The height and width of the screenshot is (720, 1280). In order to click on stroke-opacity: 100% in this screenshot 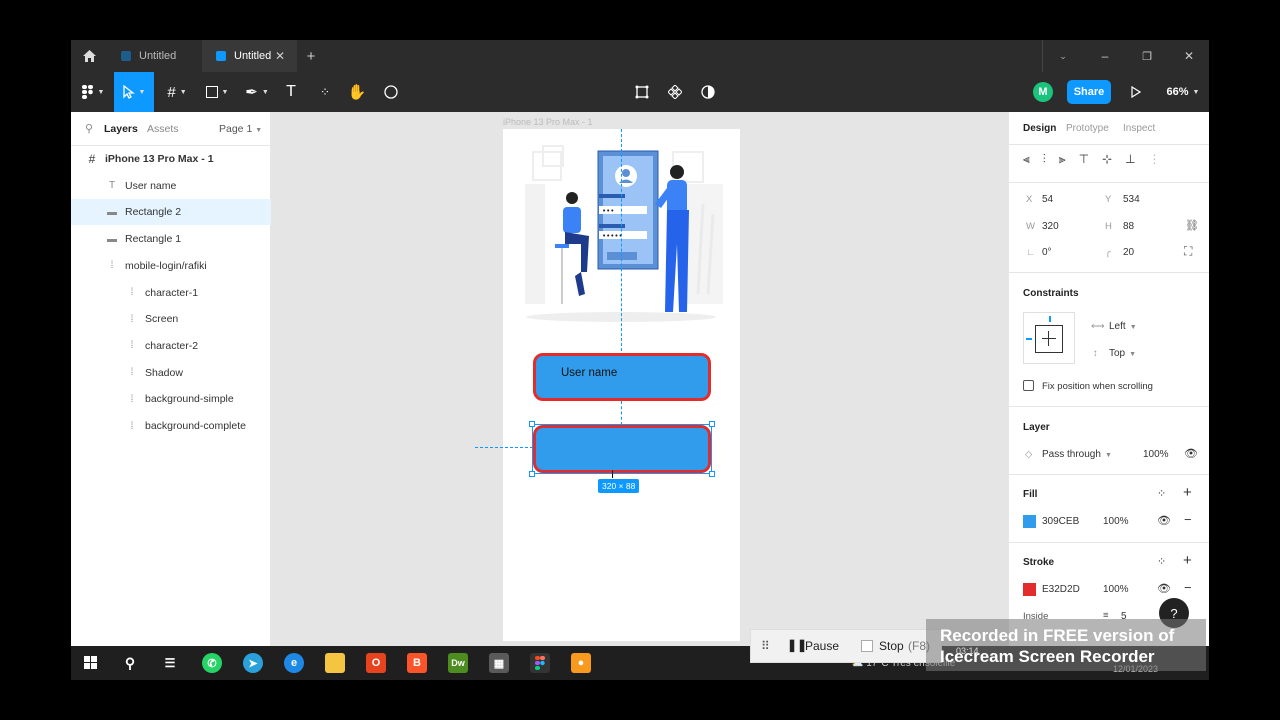, I will do `click(1116, 589)`.